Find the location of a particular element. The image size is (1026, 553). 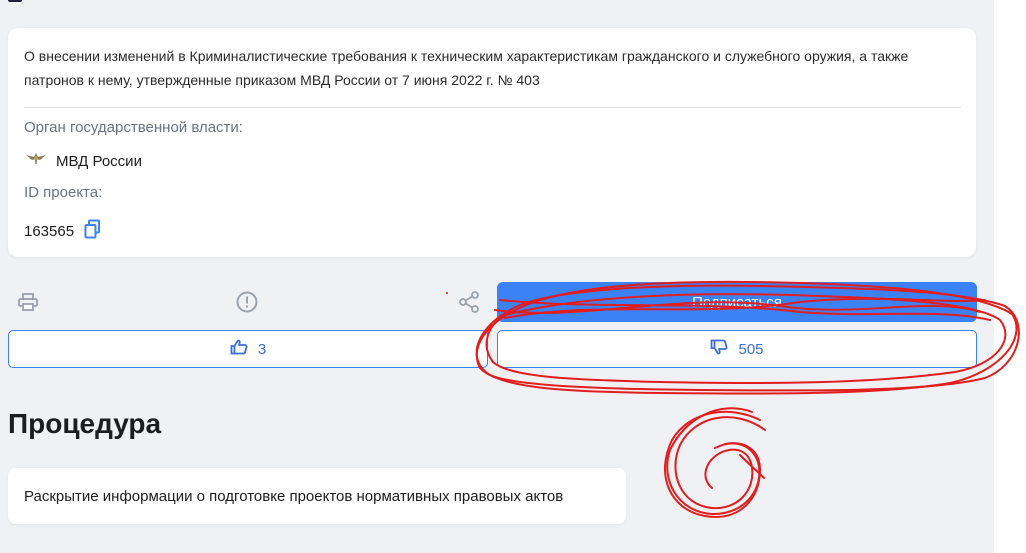

project-id-row: 163565 is located at coordinates (63, 231).